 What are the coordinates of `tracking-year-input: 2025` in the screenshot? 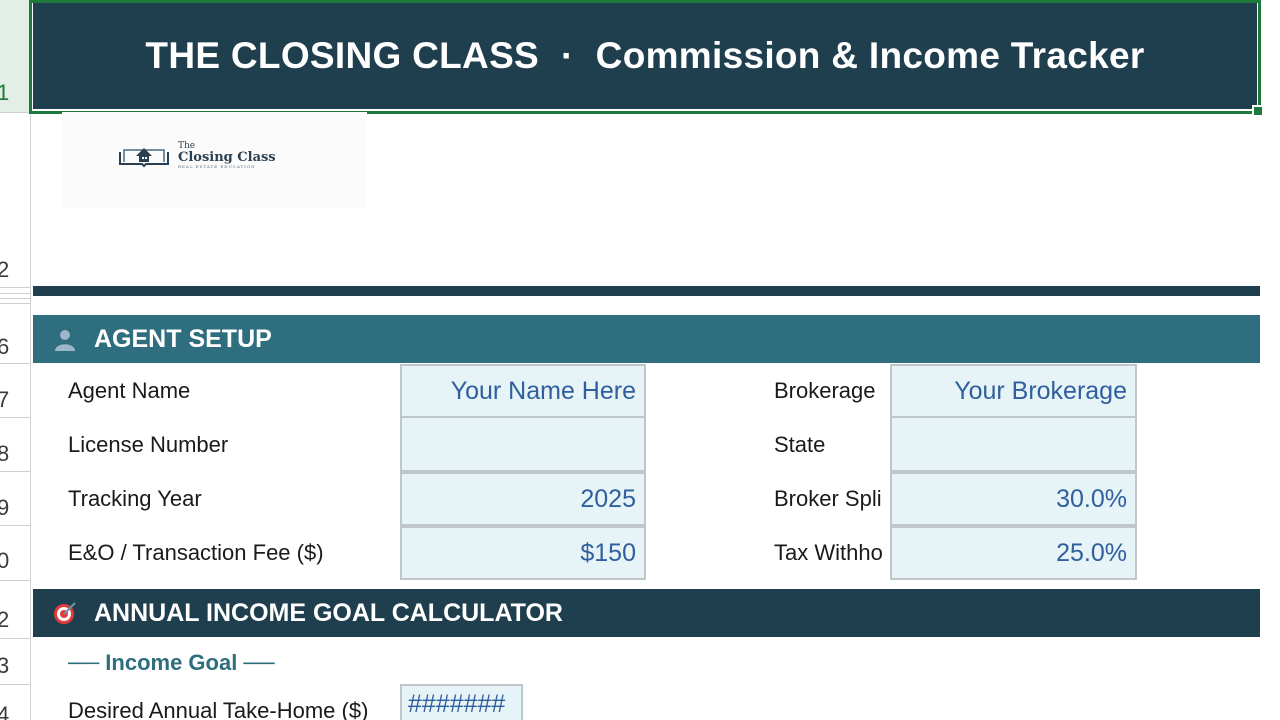 It's located at (523, 499).